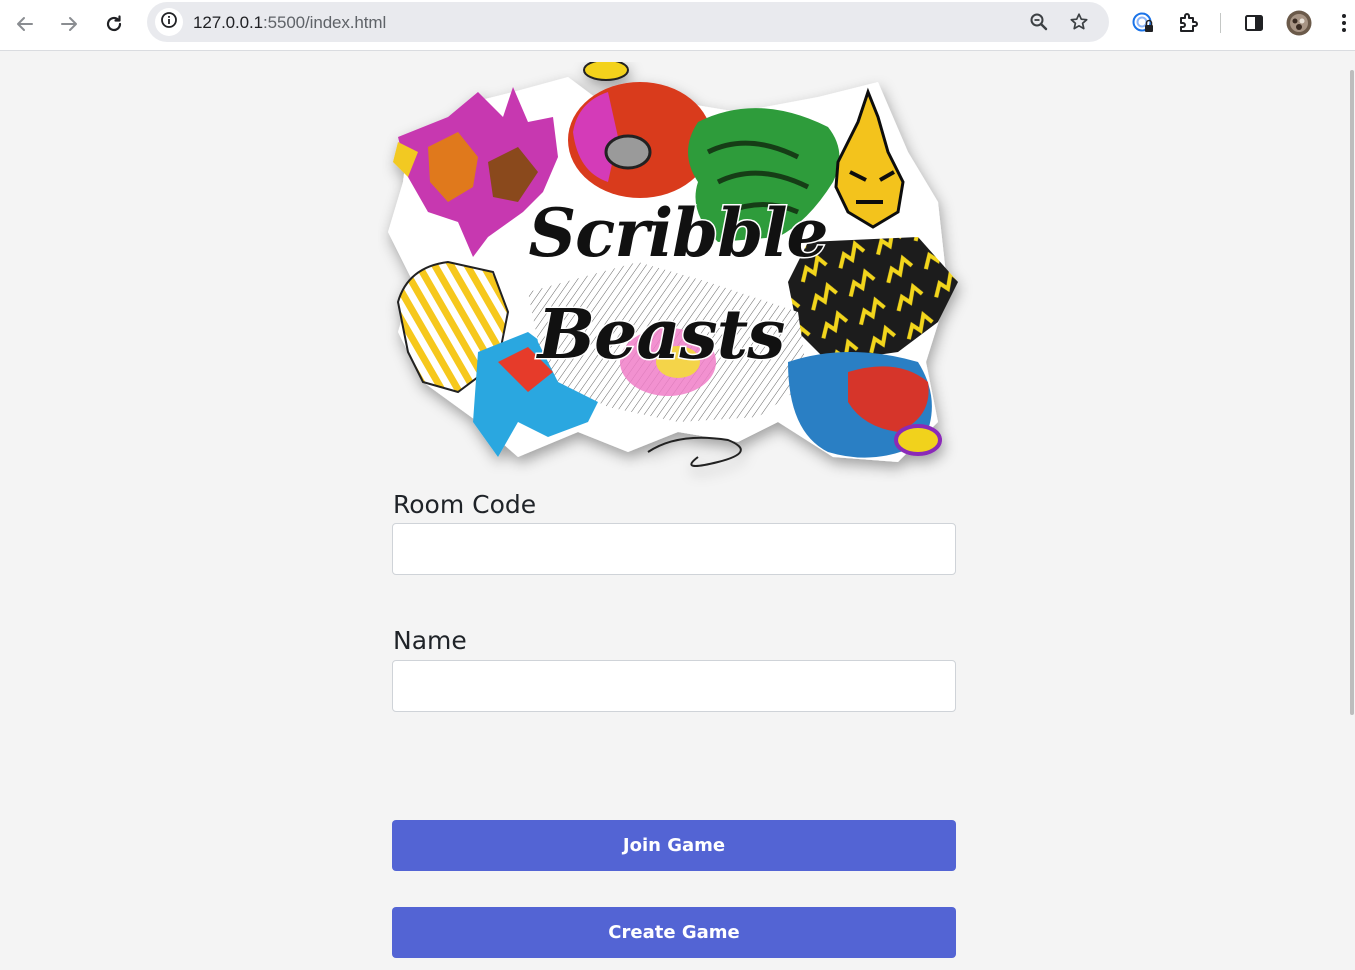  Describe the element at coordinates (674, 549) in the screenshot. I see `room-code-input` at that location.